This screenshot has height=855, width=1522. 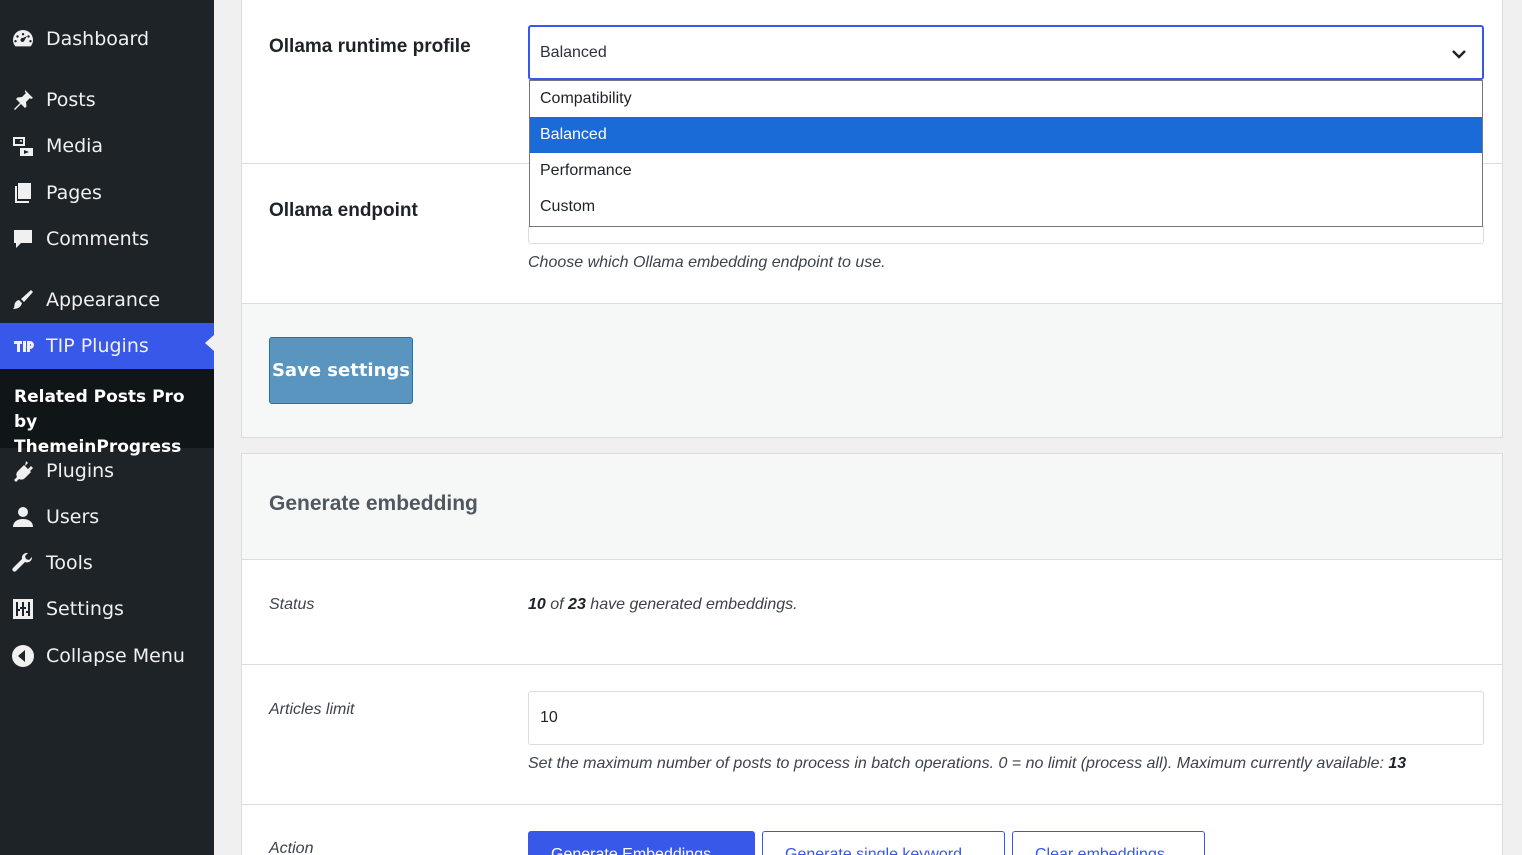 What do you see at coordinates (107, 563) in the screenshot?
I see `sidebar-item-tools: Tools` at bounding box center [107, 563].